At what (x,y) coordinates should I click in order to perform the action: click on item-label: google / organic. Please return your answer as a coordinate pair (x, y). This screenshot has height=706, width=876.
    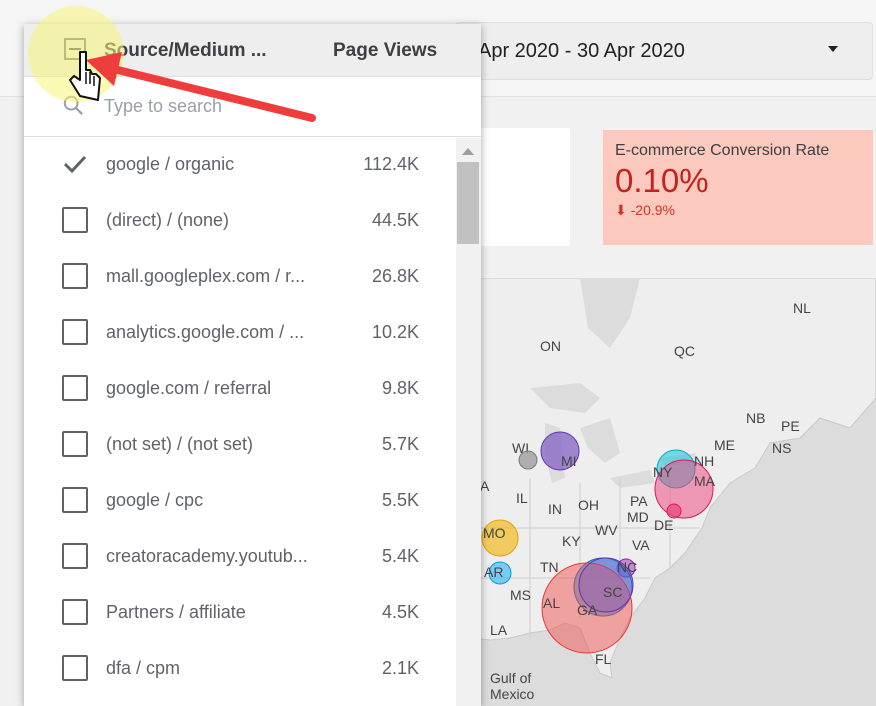
    Looking at the image, I should click on (170, 164).